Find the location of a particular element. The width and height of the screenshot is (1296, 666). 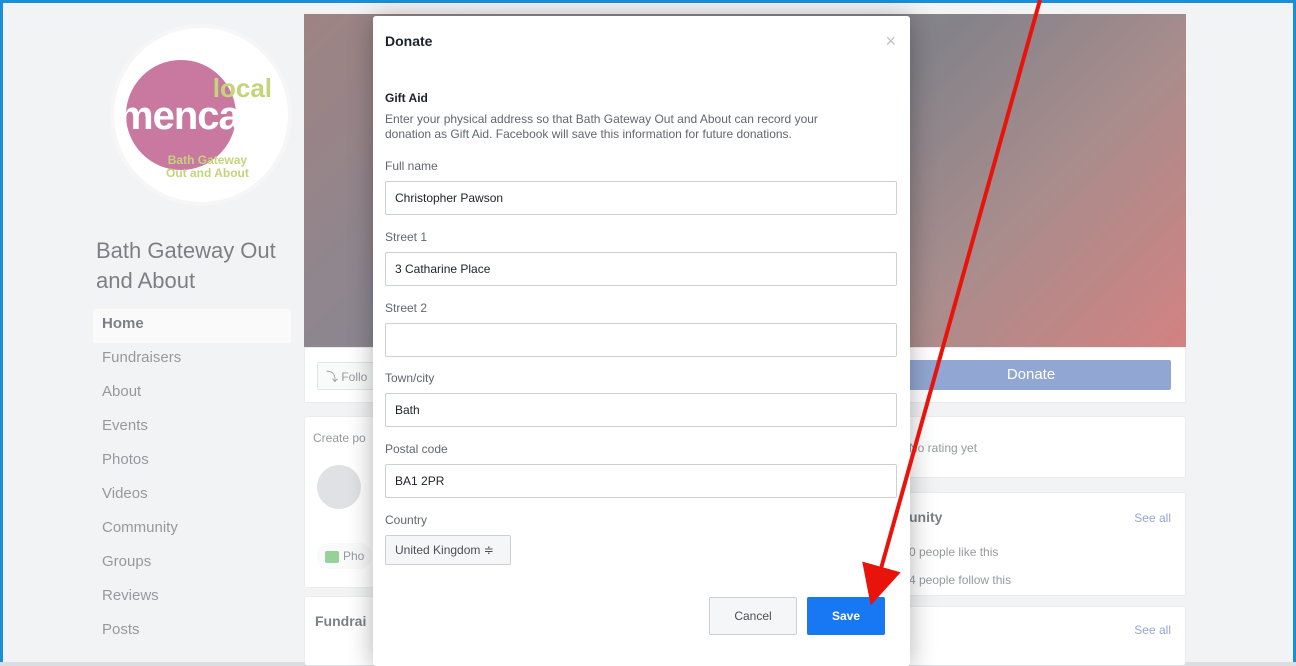

red-arrow-annotation is located at coordinates (952, 303).